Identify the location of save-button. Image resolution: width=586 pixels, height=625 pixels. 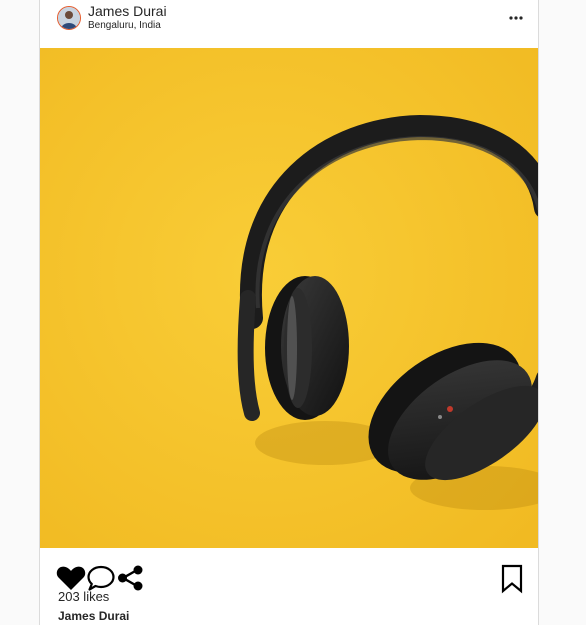
(512, 579).